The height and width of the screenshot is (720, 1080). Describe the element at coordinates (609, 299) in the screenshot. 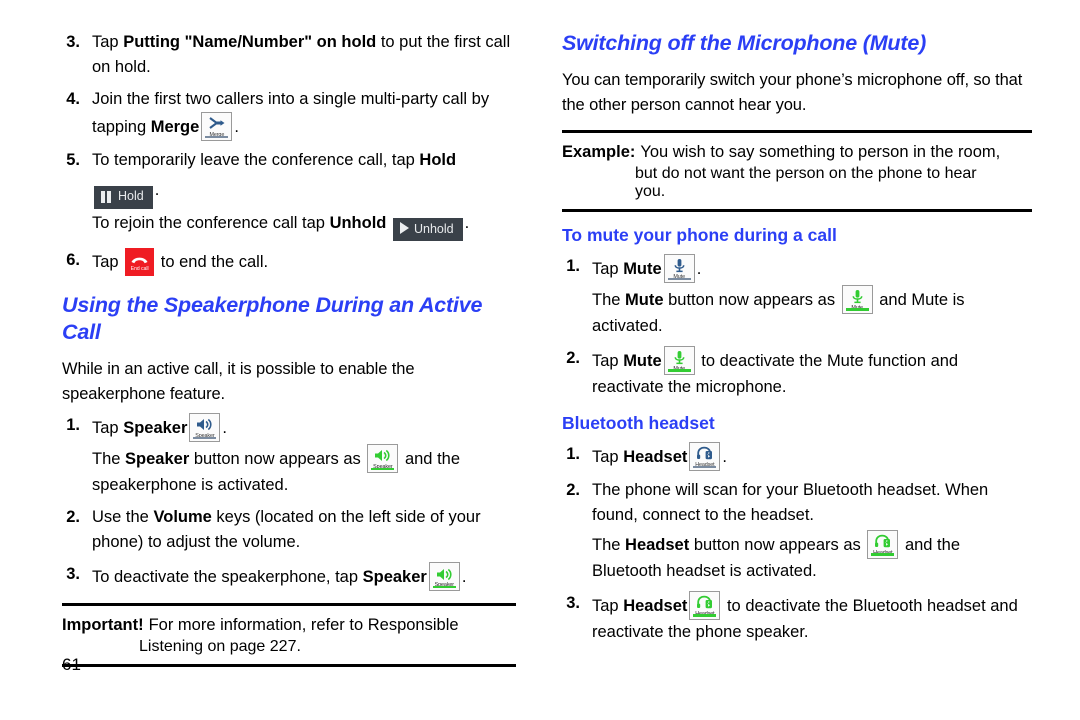

I see `mute-sub-pre: The` at that location.